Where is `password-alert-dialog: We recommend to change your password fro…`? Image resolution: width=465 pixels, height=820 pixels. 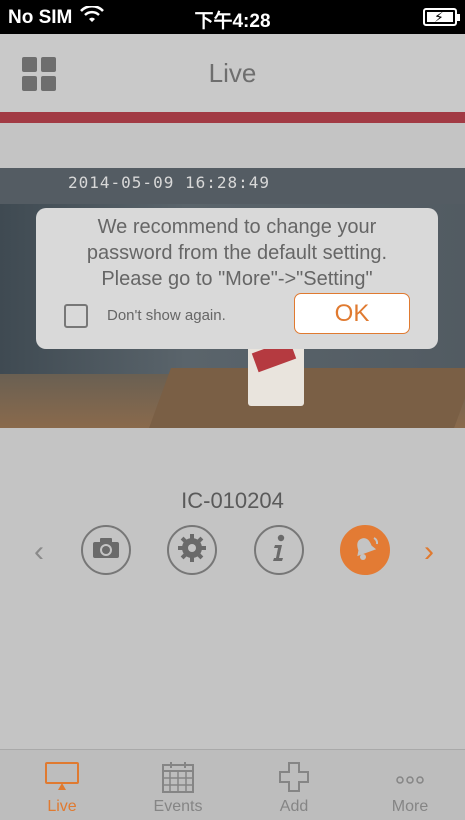
password-alert-dialog: We recommend to change your password fro… is located at coordinates (237, 278).